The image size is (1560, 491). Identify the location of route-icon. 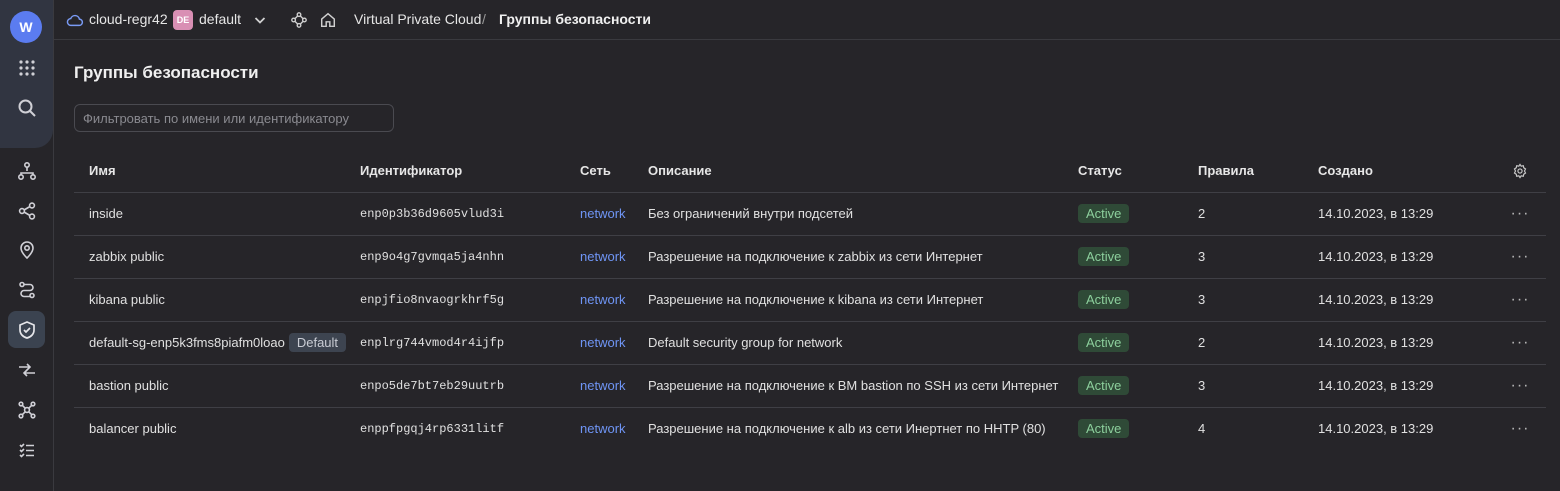
(26, 289).